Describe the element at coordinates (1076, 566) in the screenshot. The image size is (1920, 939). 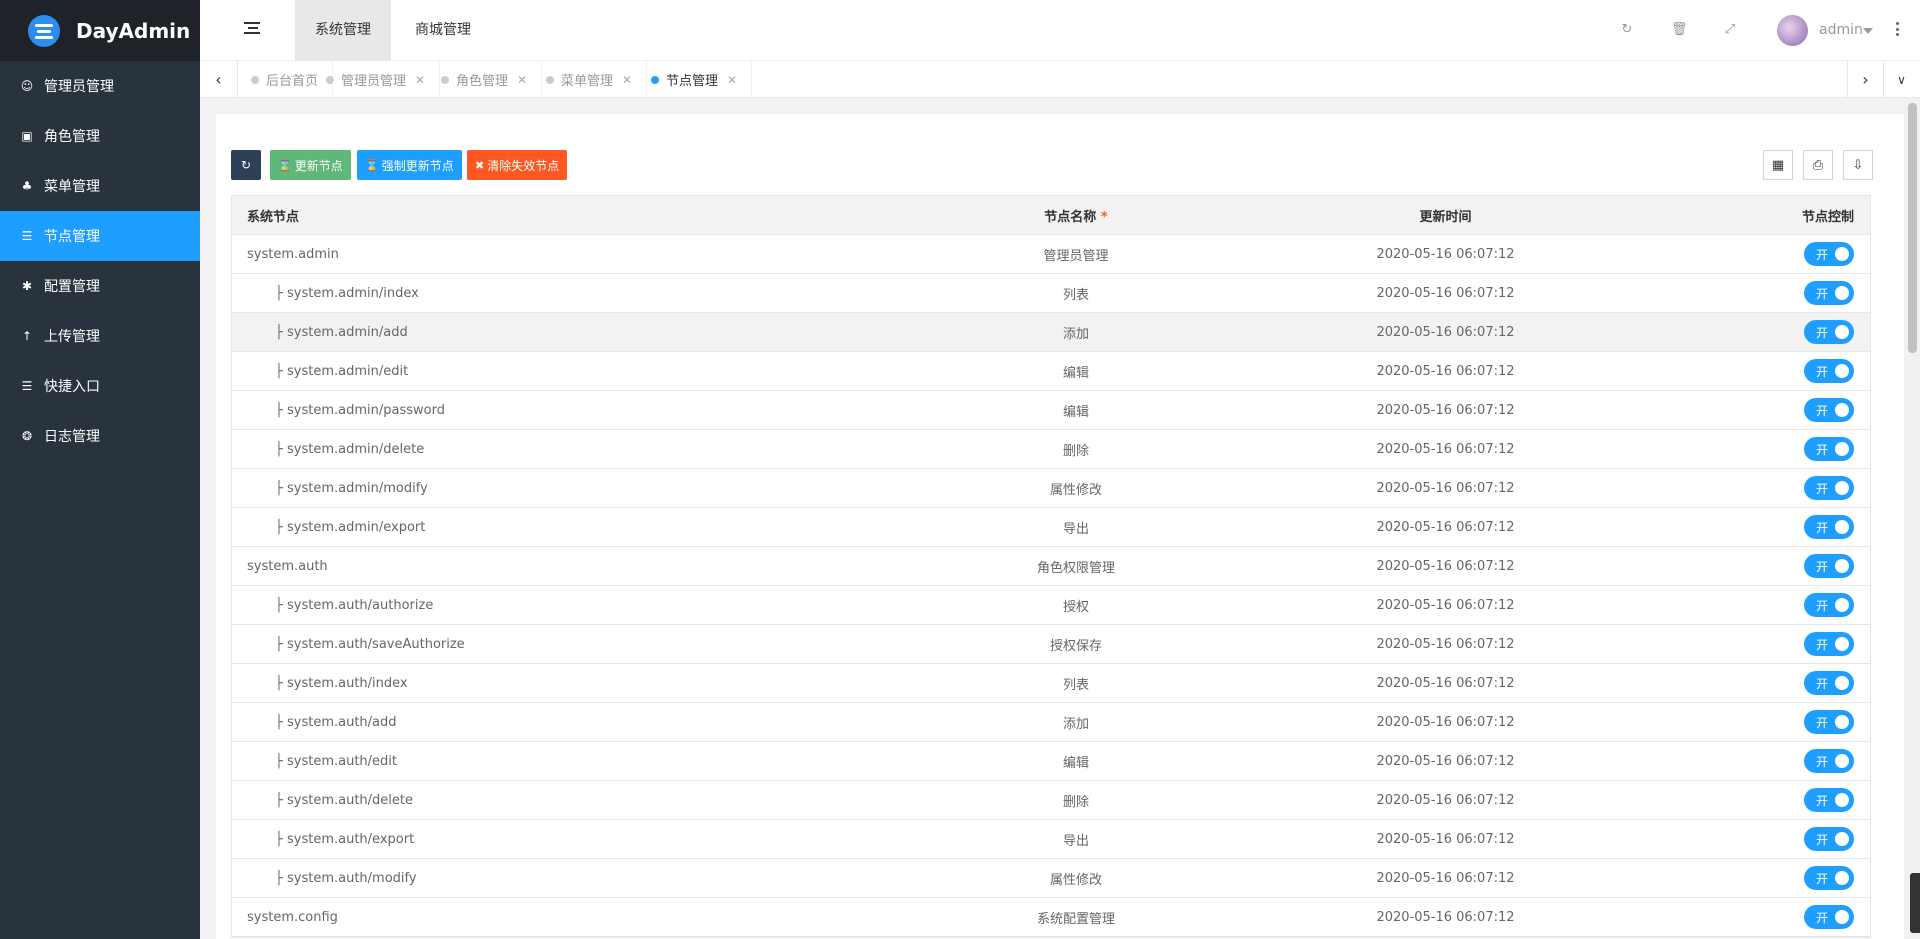
I see `node-name-cell: 角色权限管理` at that location.